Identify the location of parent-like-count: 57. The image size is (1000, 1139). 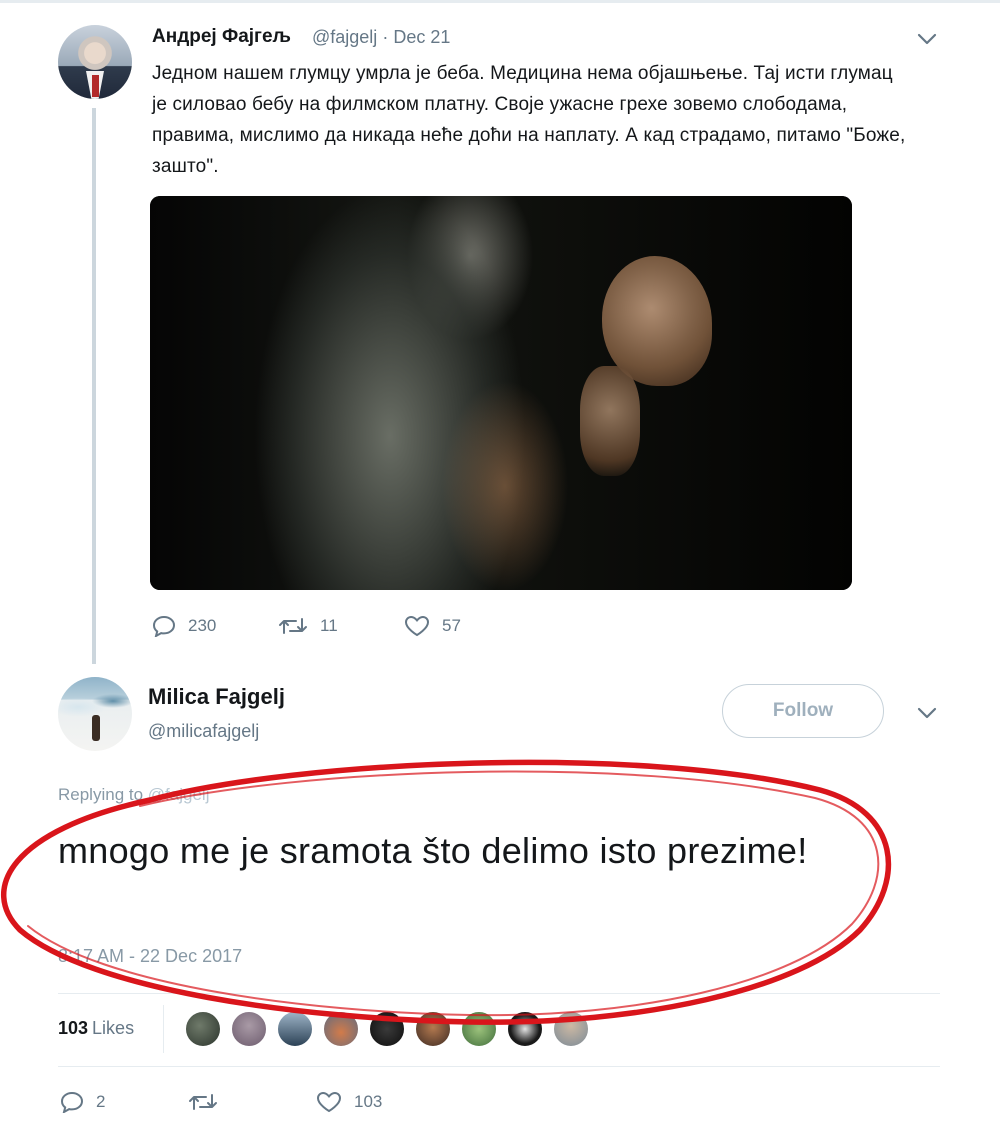
(451, 625).